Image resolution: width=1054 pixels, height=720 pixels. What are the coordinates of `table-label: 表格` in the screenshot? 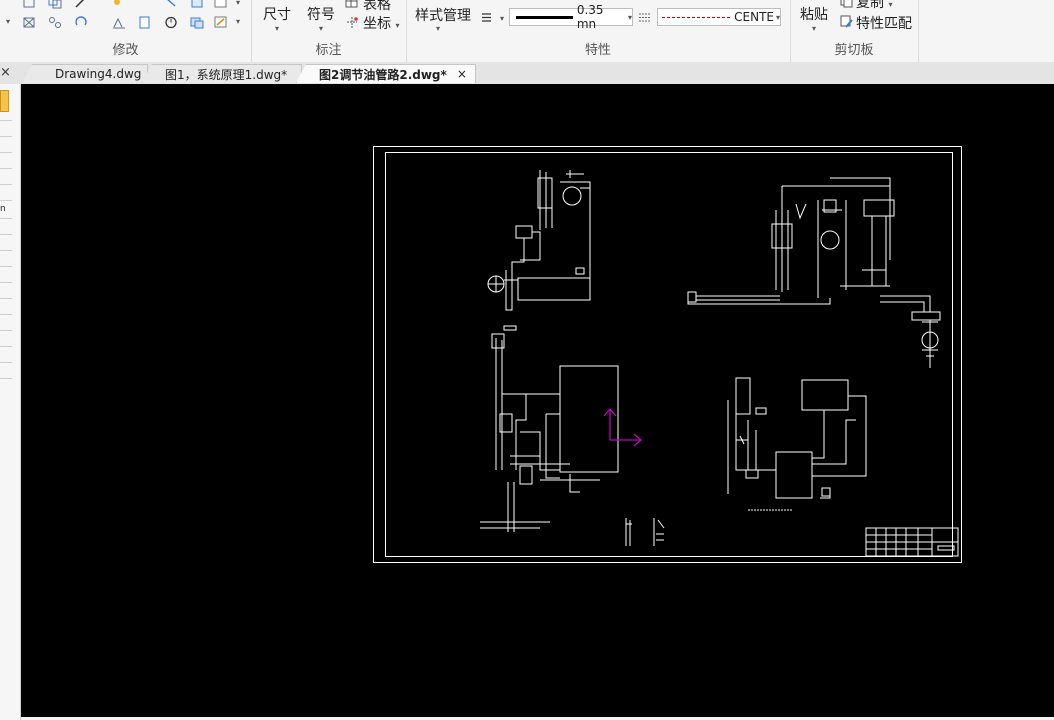 It's located at (377, 6).